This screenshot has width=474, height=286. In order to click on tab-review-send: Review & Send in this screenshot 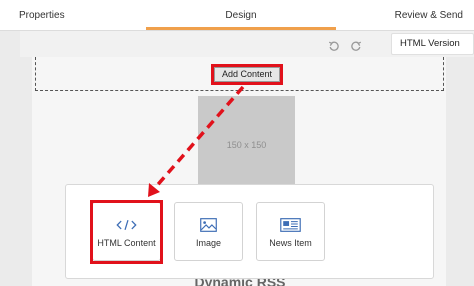, I will do `click(429, 15)`.